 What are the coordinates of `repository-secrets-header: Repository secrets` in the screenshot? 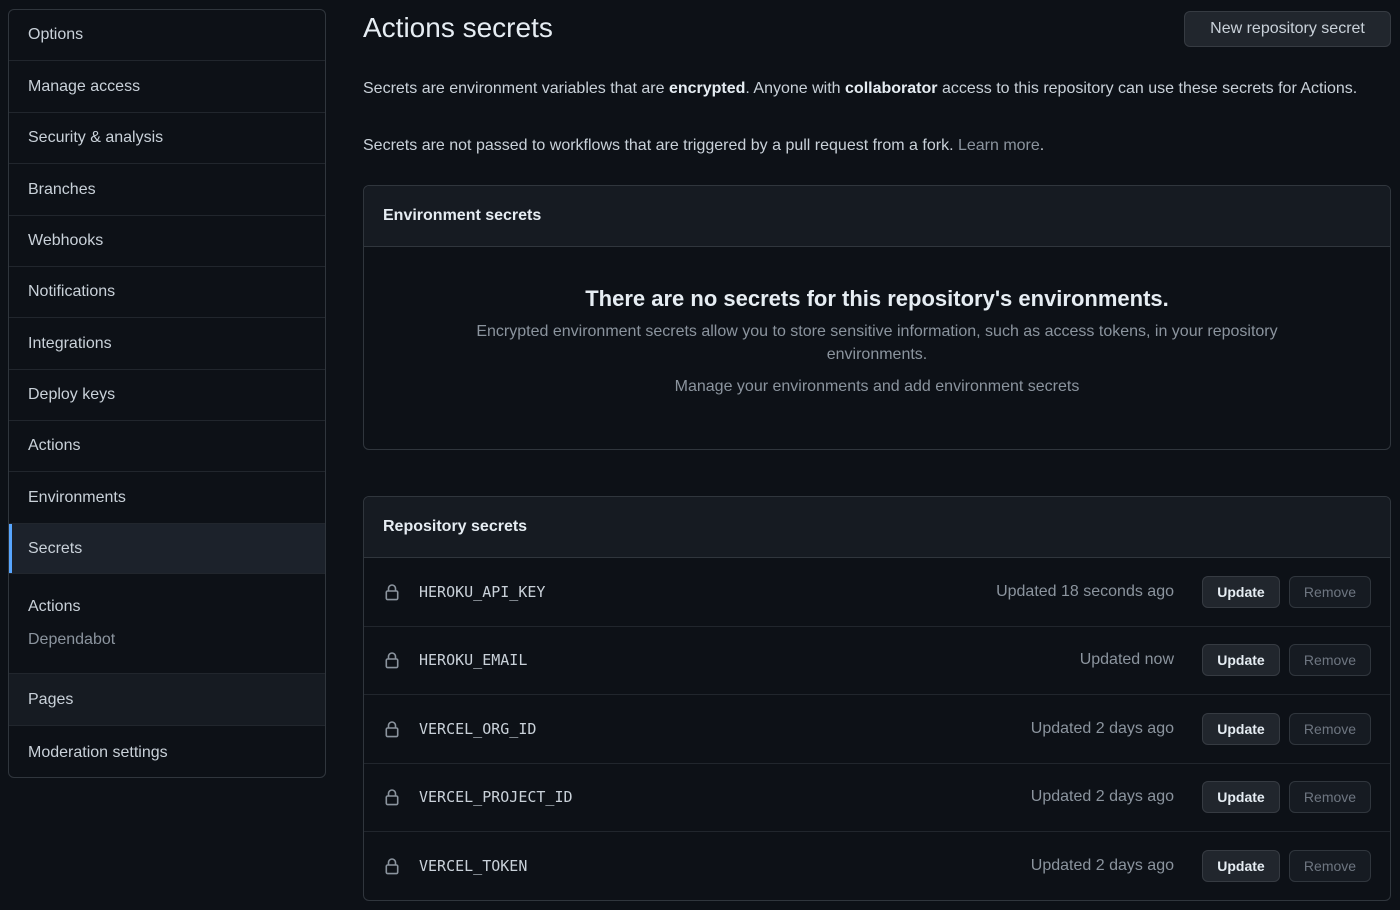 It's located at (877, 527).